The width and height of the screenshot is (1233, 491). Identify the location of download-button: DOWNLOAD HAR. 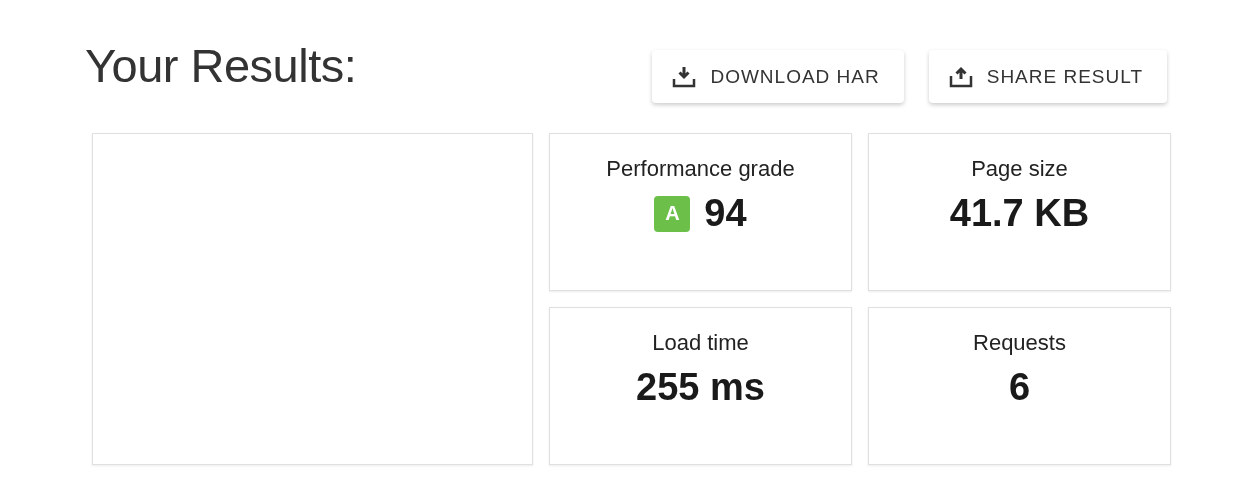
(778, 76).